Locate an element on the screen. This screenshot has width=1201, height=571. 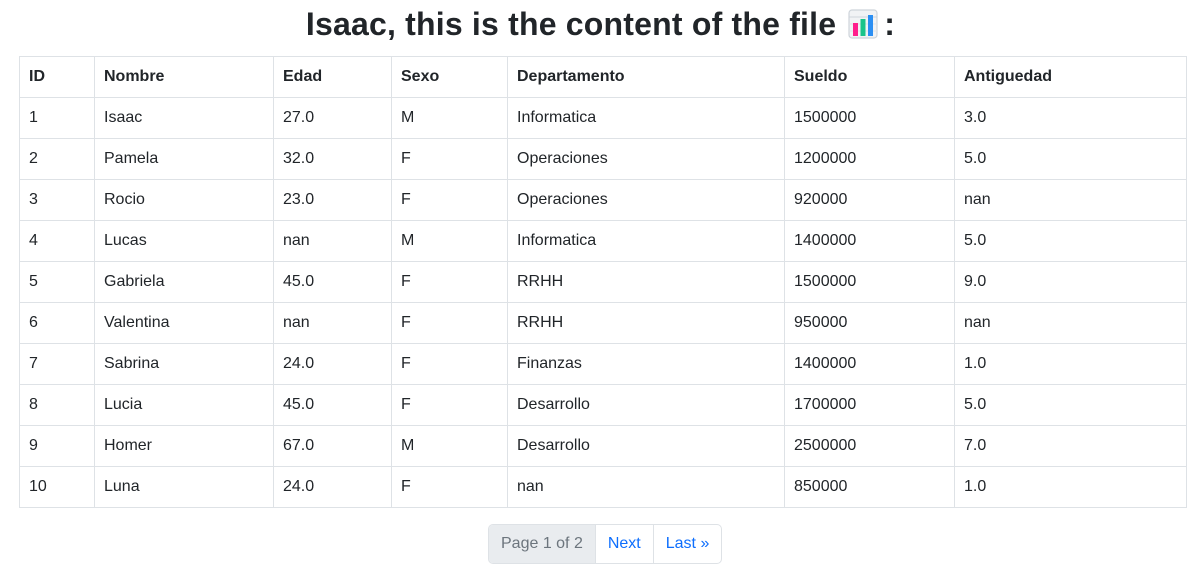
pagination: Page 1 of 2 Next Last » is located at coordinates (605, 544).